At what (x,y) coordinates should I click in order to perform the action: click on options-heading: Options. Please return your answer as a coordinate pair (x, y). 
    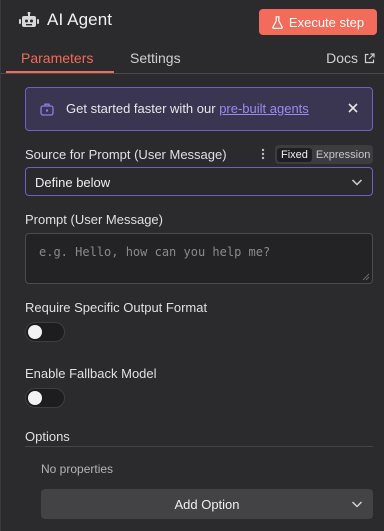
    Looking at the image, I should click on (47, 436).